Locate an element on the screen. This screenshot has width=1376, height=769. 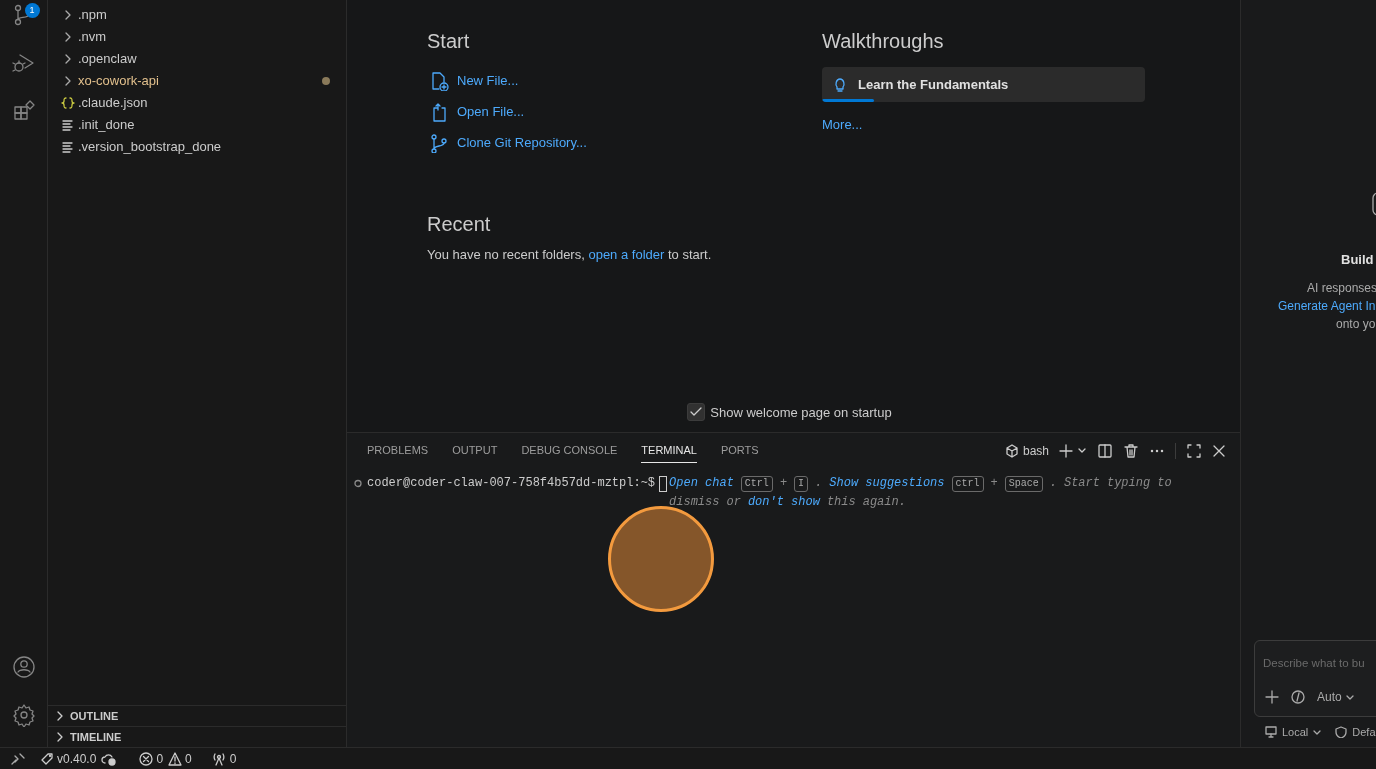
footer-button: Local is located at coordinates (1293, 732).